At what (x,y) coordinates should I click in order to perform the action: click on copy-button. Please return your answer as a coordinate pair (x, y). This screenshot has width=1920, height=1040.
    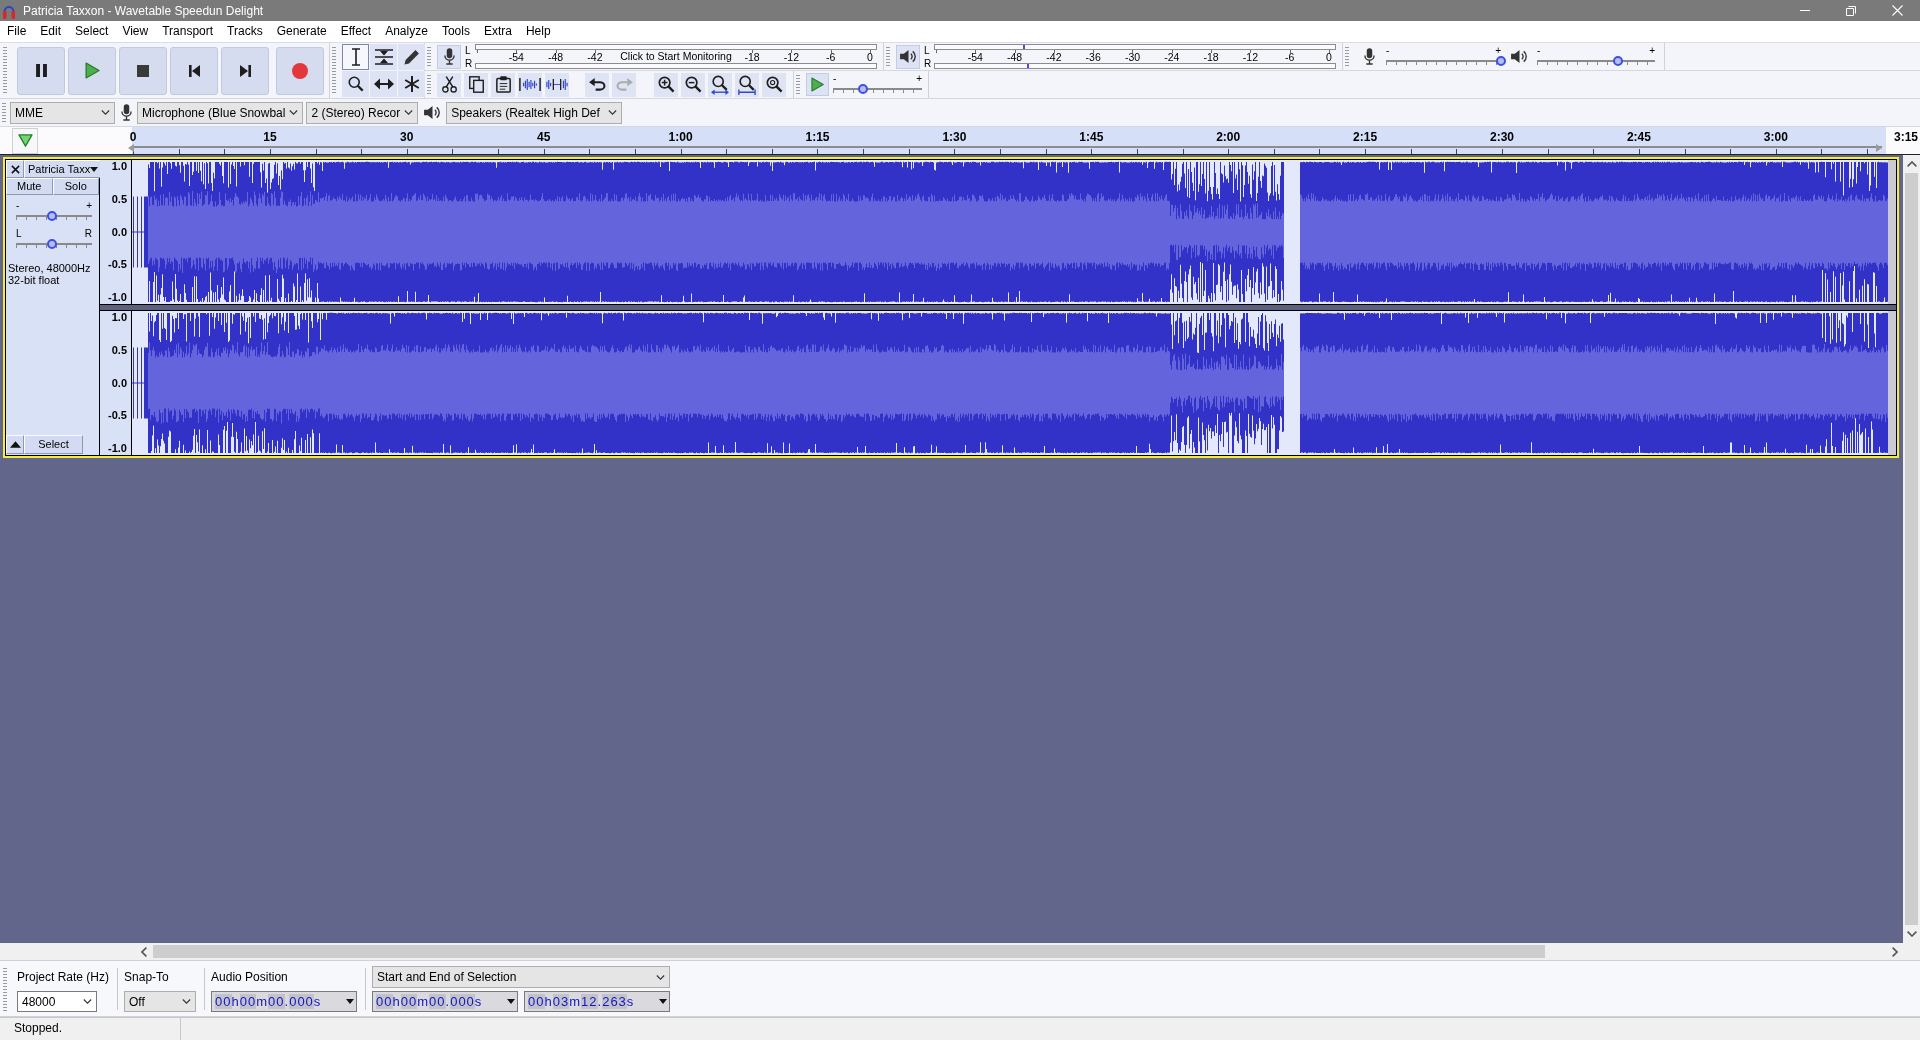
    Looking at the image, I should click on (476, 84).